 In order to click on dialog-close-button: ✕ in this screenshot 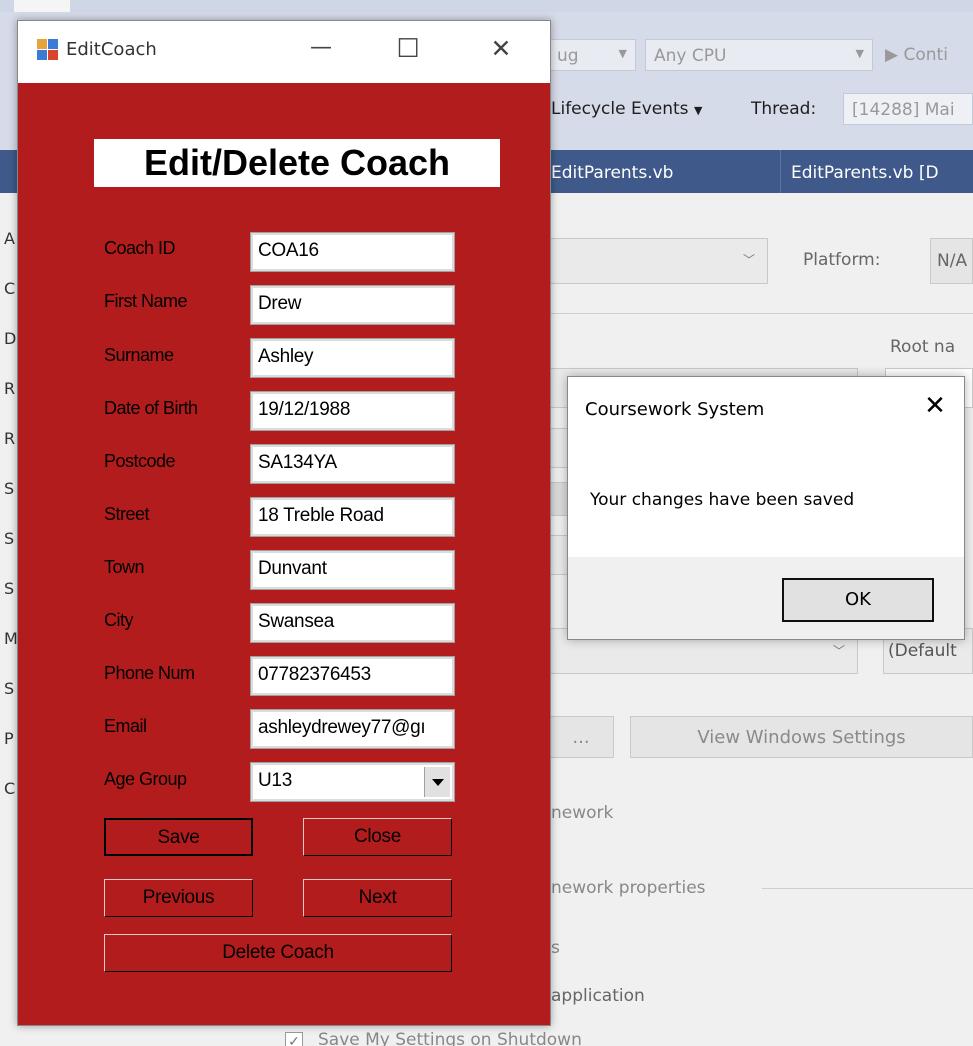, I will do `click(935, 406)`.